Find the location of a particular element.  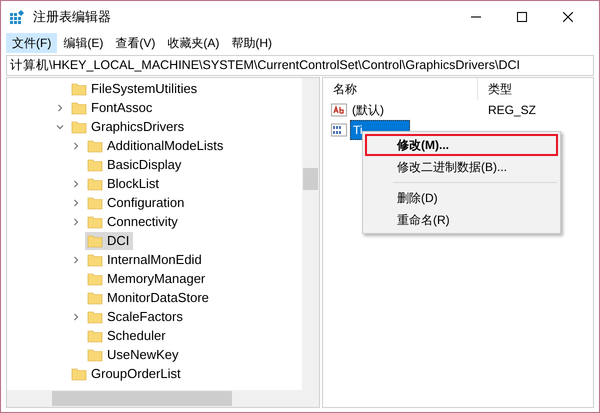

menu-item: 文件(F) is located at coordinates (32, 43).